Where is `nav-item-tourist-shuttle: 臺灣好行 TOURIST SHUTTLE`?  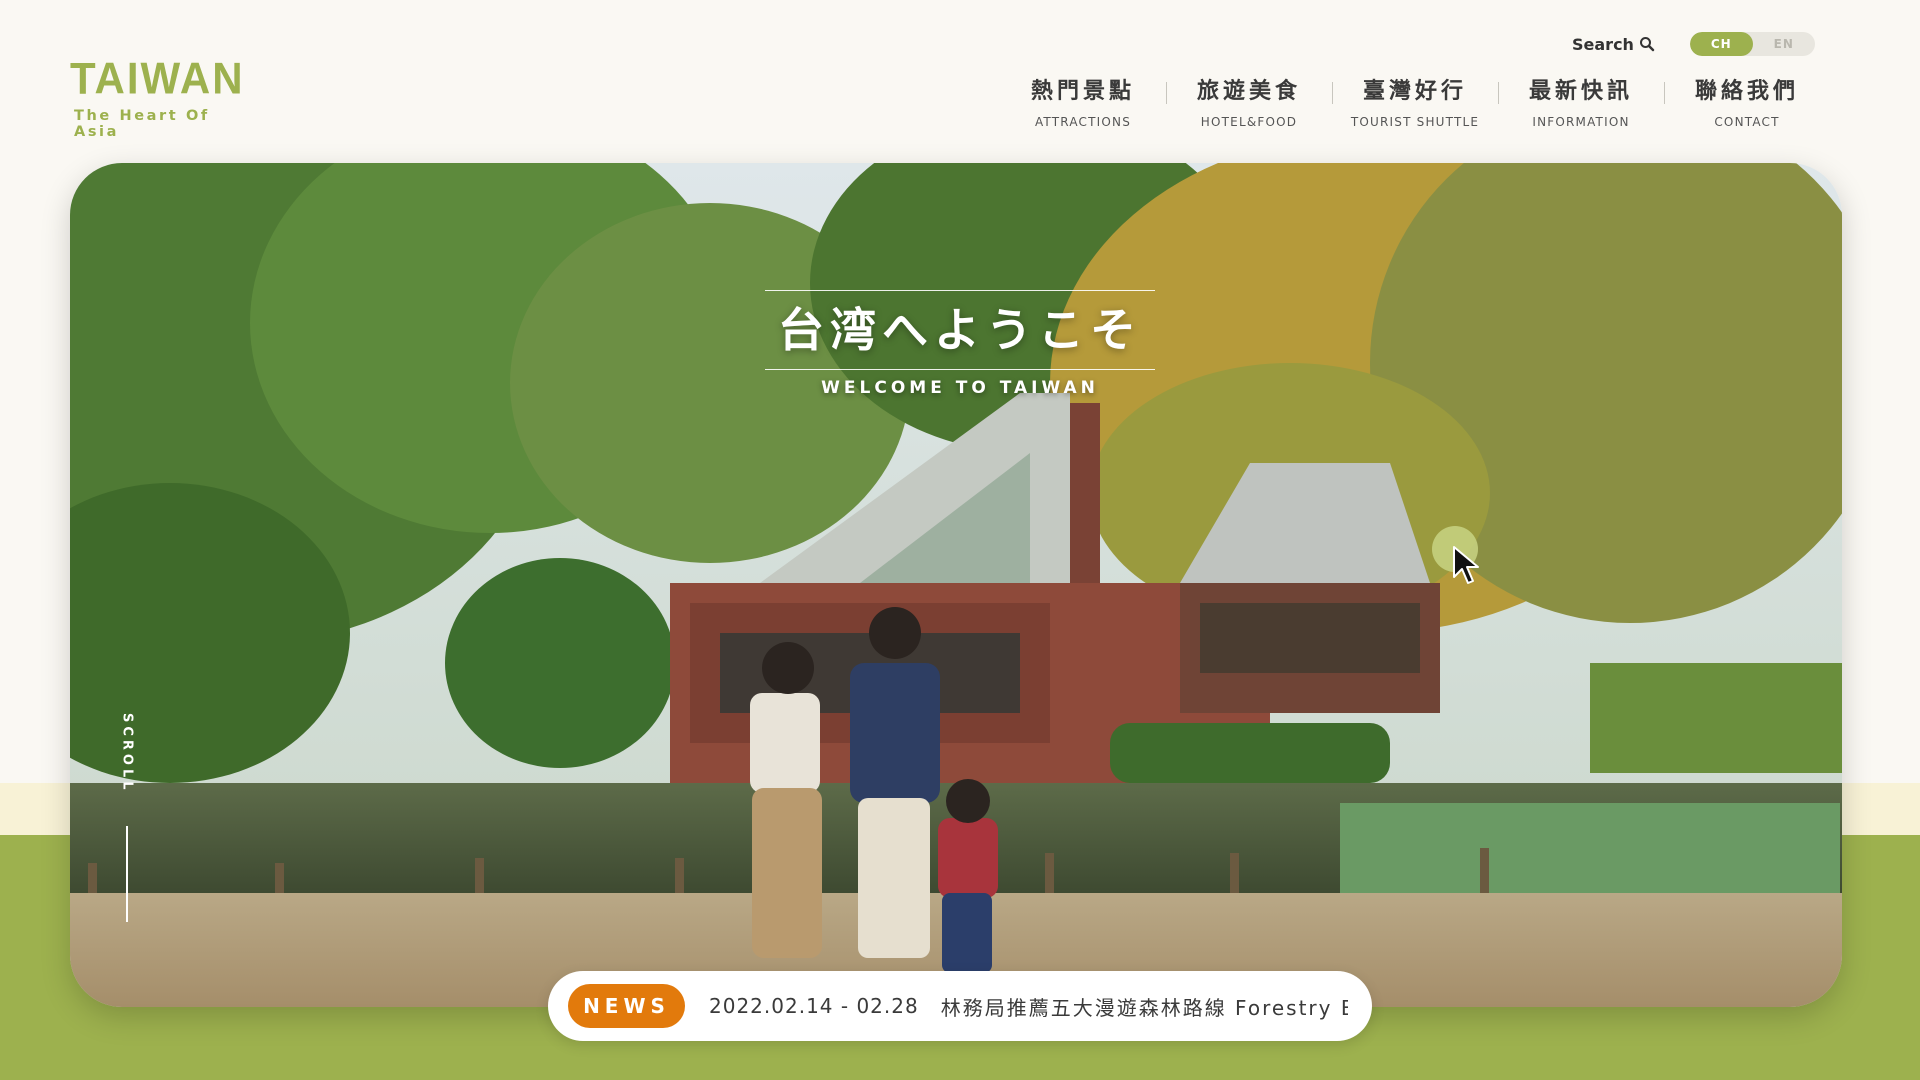
nav-item-tourist-shuttle: 臺灣好行 TOURIST SHUTTLE is located at coordinates (1415, 106).